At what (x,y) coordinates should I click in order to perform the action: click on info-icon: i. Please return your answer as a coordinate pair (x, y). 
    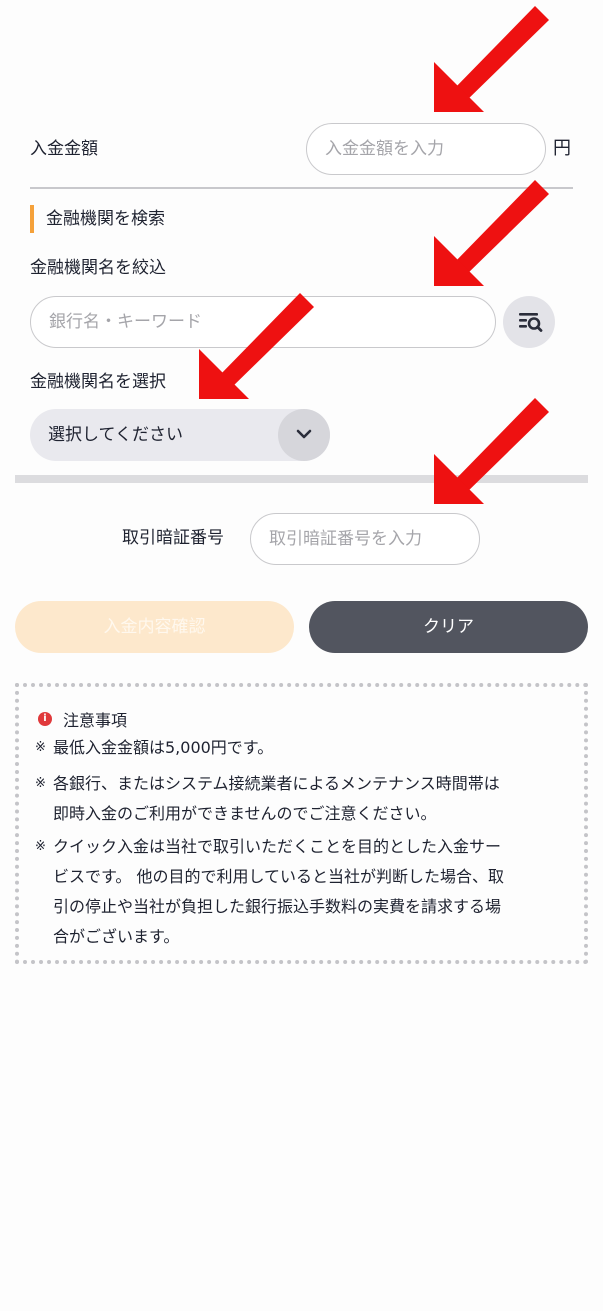
    Looking at the image, I should click on (45, 719).